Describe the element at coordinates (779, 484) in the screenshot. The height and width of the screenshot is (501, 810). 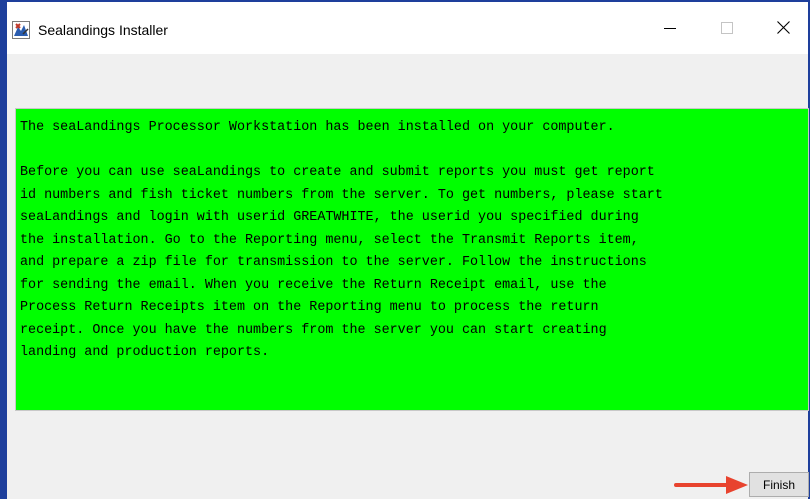
I see `finish-button: Finish` at that location.